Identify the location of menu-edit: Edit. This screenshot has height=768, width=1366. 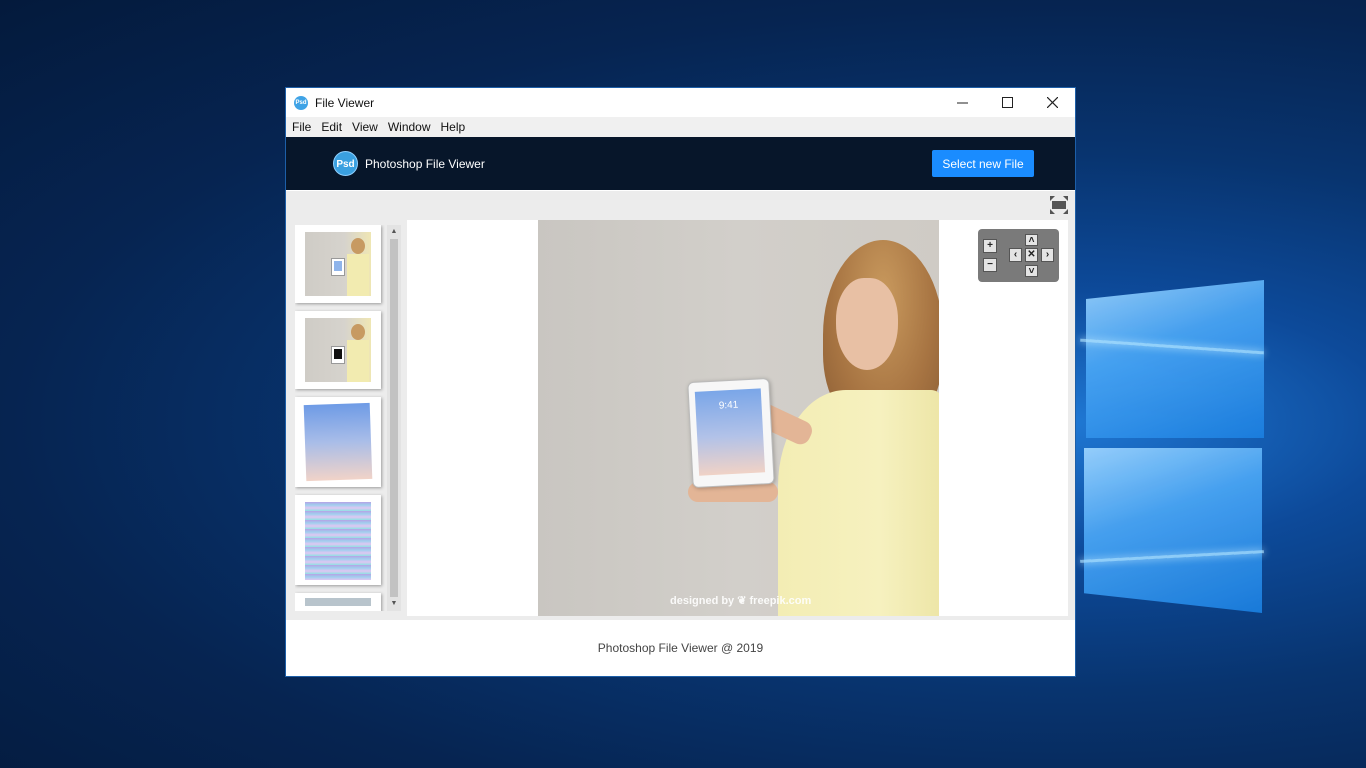
(334, 127).